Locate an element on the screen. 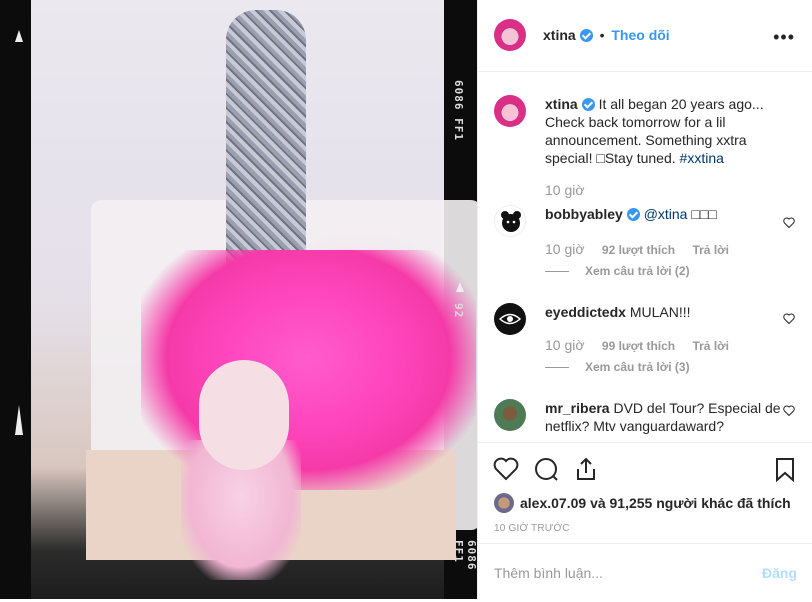 This screenshot has height=602, width=812. caption-username: xtina is located at coordinates (561, 104).